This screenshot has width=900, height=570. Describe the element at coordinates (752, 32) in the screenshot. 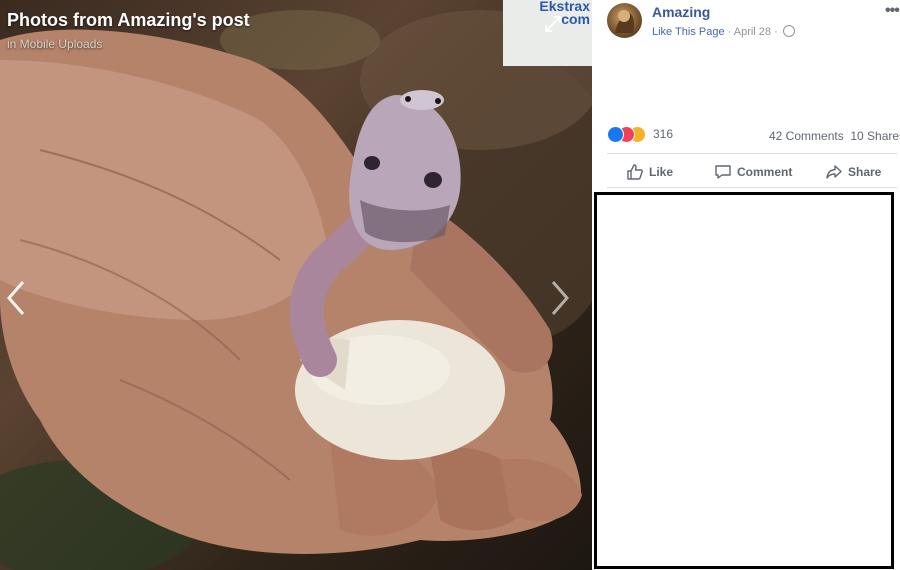

I see `post-date: April 28` at that location.